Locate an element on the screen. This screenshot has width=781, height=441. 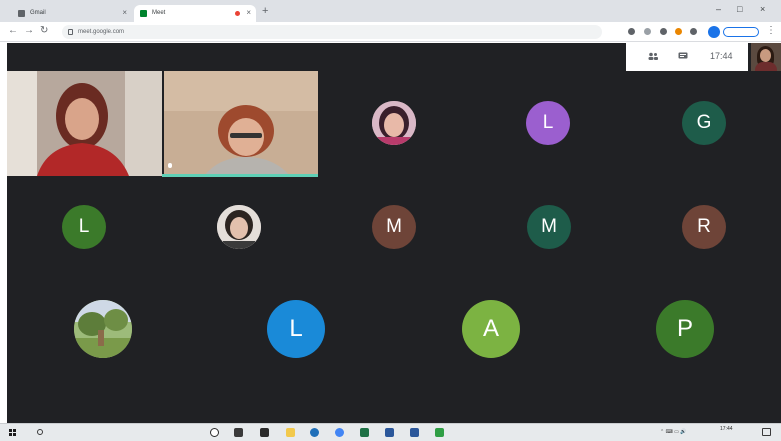
profile-avatar is located at coordinates (714, 32).